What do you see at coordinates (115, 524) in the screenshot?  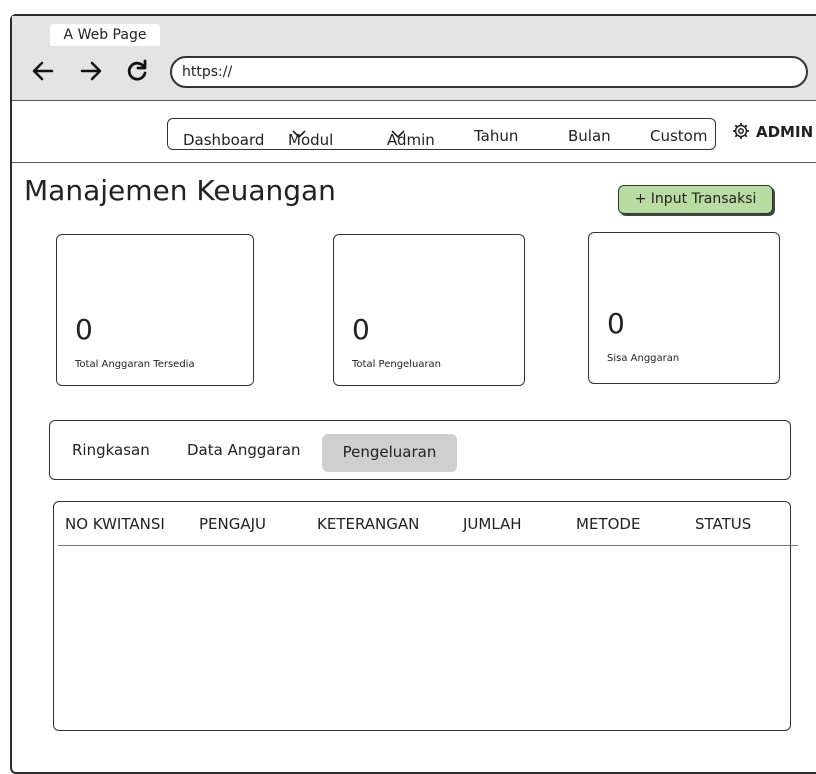 I see `column-header-no-kwitansi: NO KWITANSI` at bounding box center [115, 524].